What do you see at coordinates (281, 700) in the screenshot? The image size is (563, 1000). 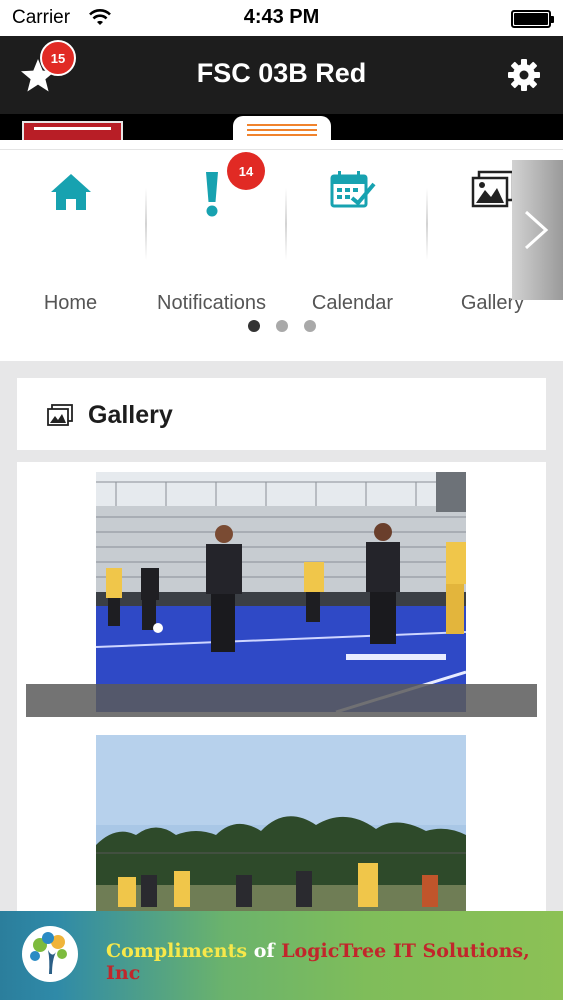 I see `photo-caption-bar` at bounding box center [281, 700].